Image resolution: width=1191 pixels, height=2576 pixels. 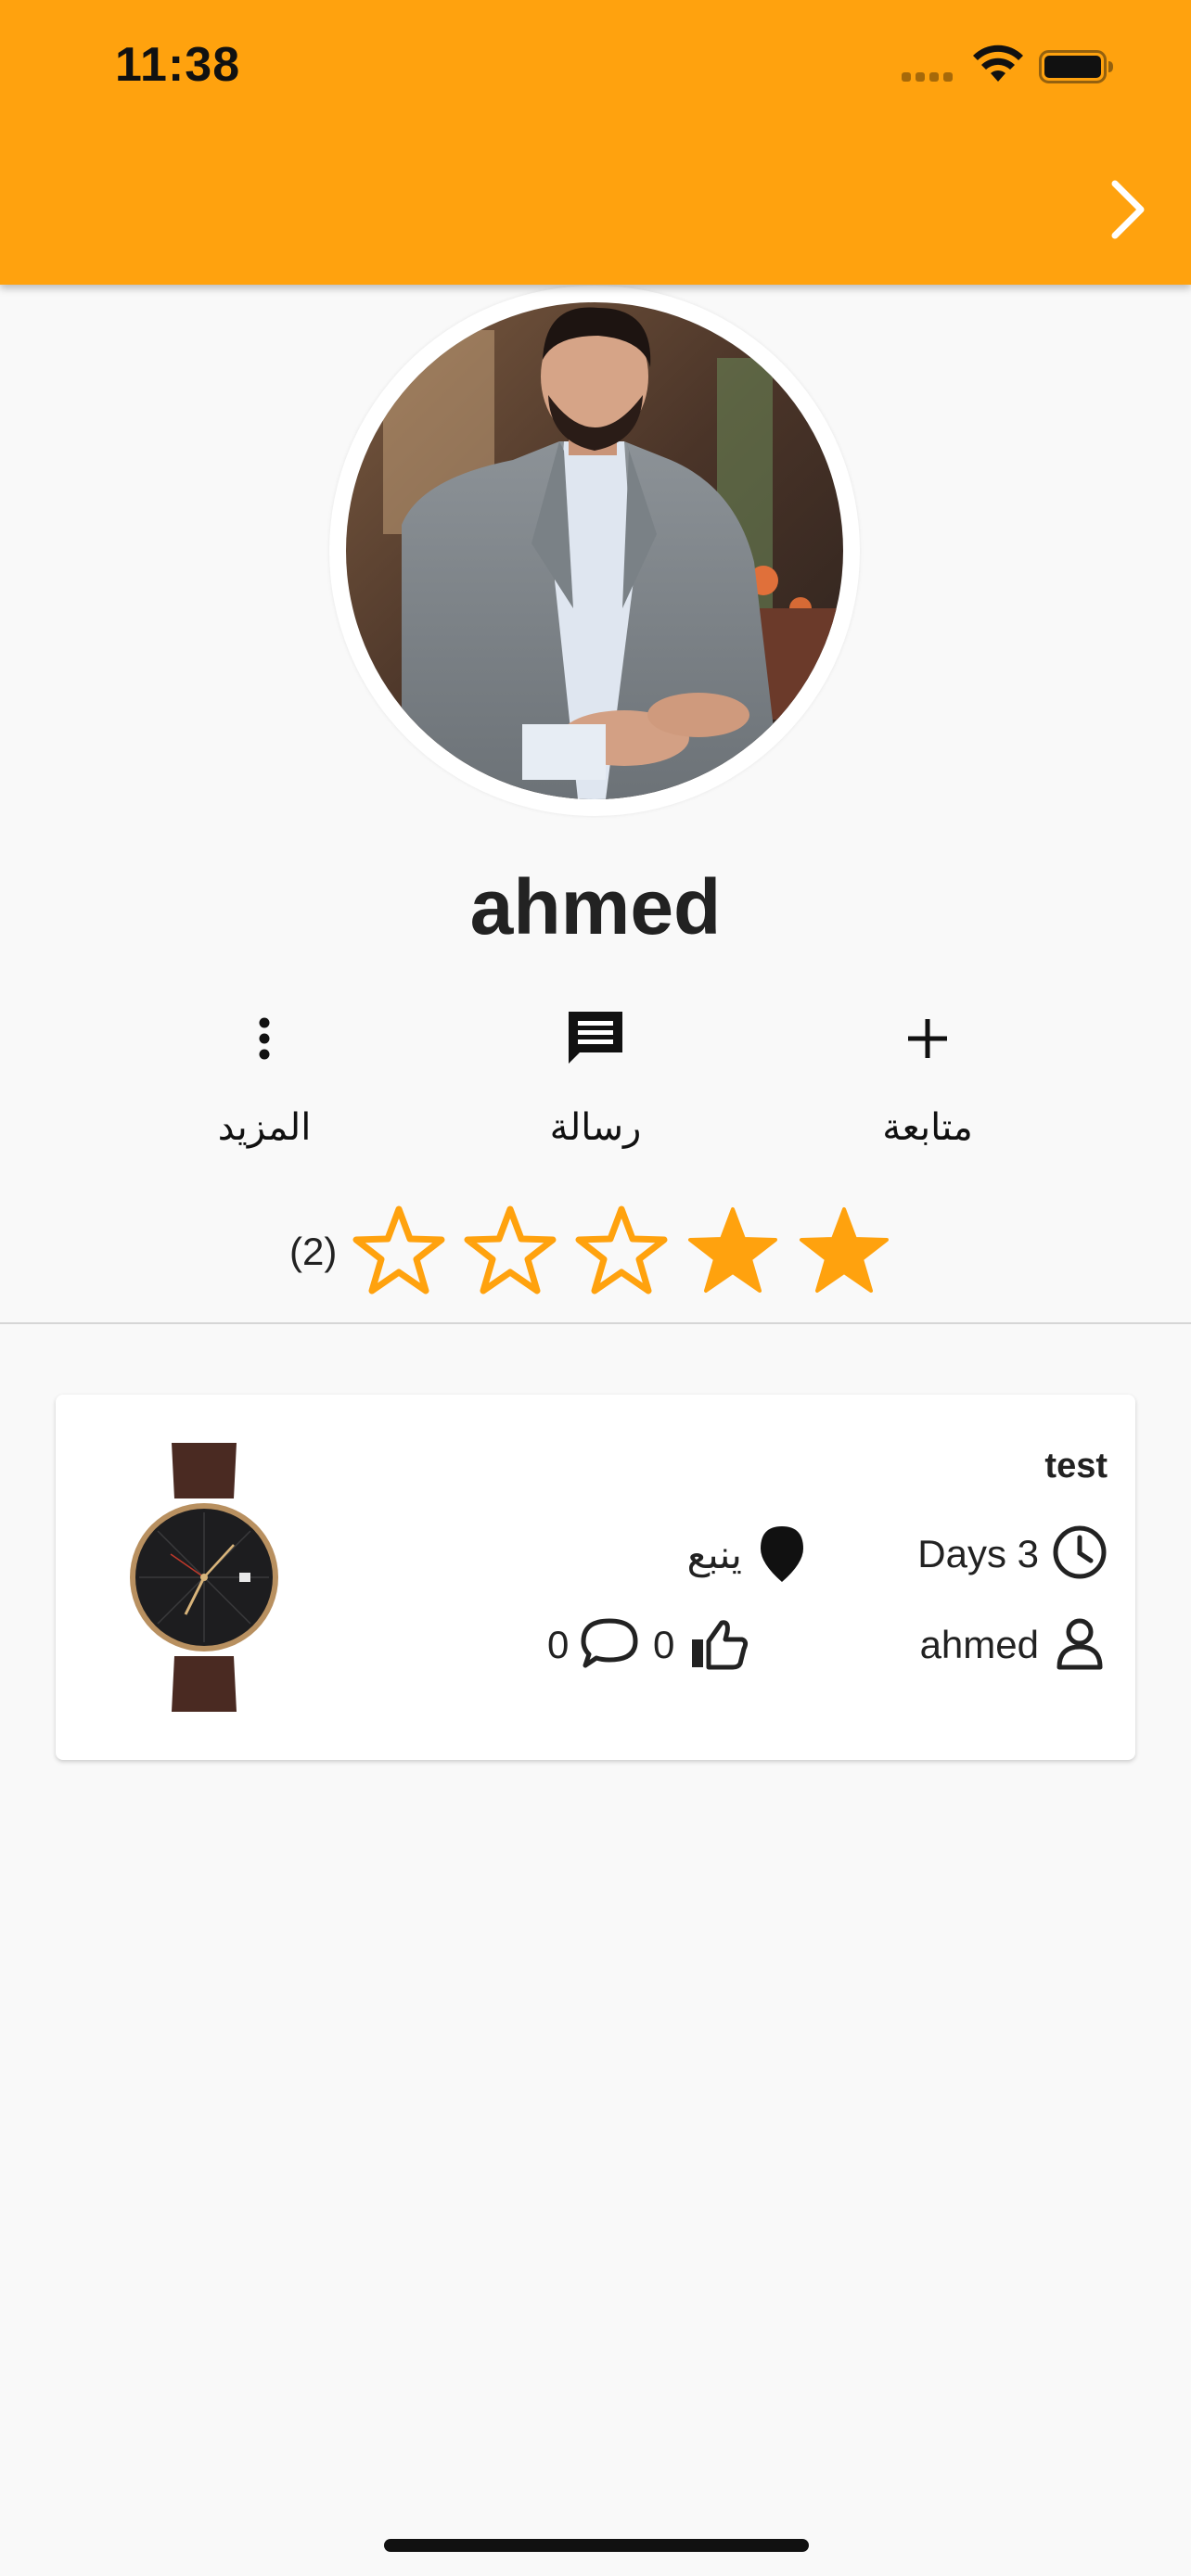 I want to click on message-button: رسالة, so click(x=595, y=1089).